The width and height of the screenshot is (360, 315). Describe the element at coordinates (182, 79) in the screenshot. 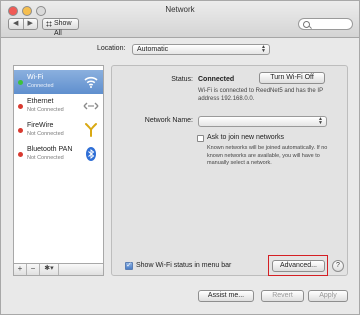

I see `status-label: Status:` at that location.